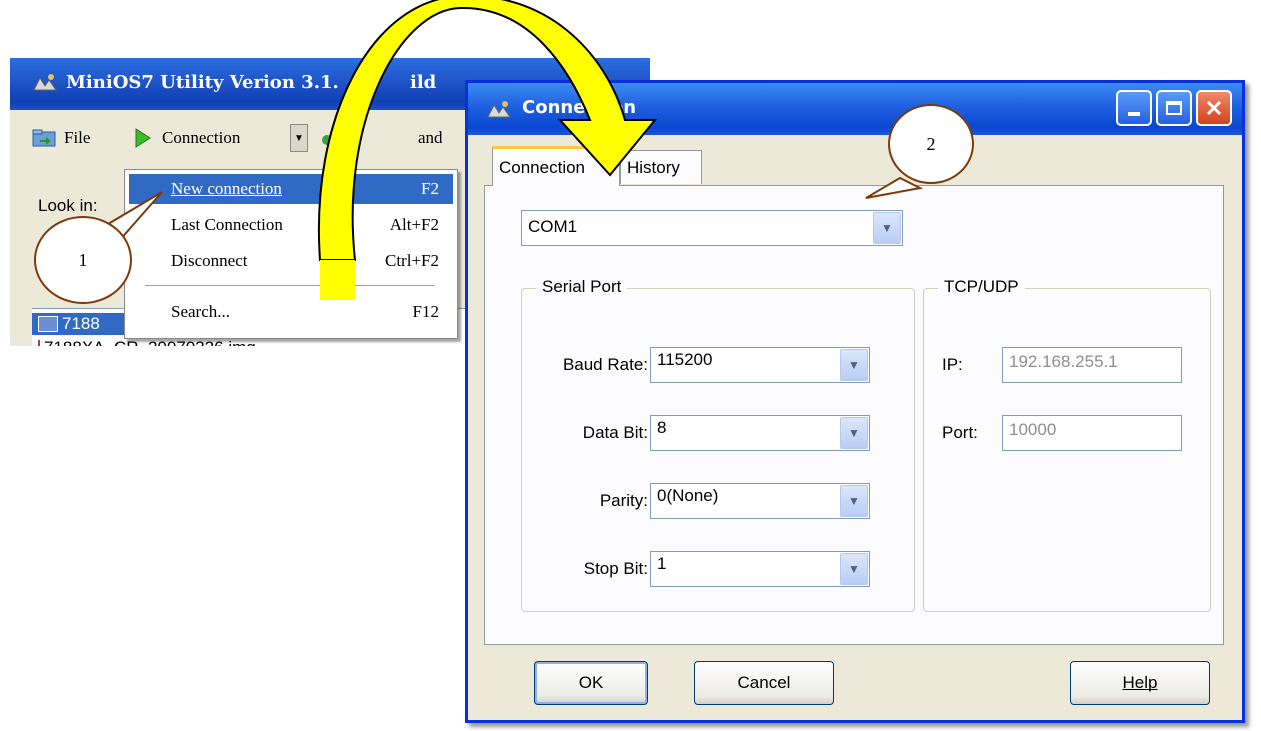 Image resolution: width=1261 pixels, height=731 pixels. I want to click on menu-item-shortcut: F12, so click(425, 311).